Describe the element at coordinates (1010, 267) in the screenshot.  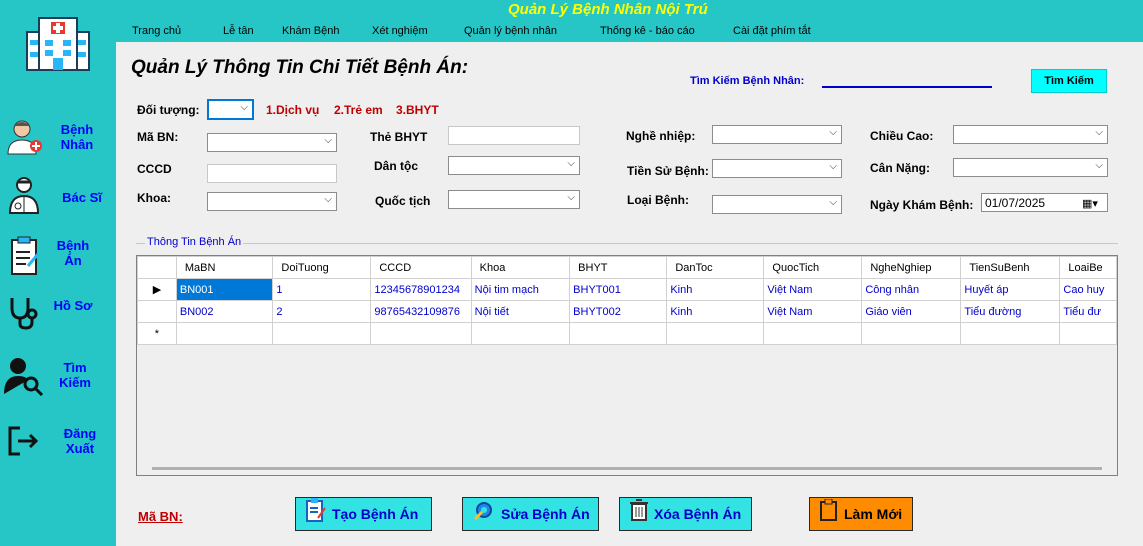
I see `col-header: TienSuBenh` at that location.